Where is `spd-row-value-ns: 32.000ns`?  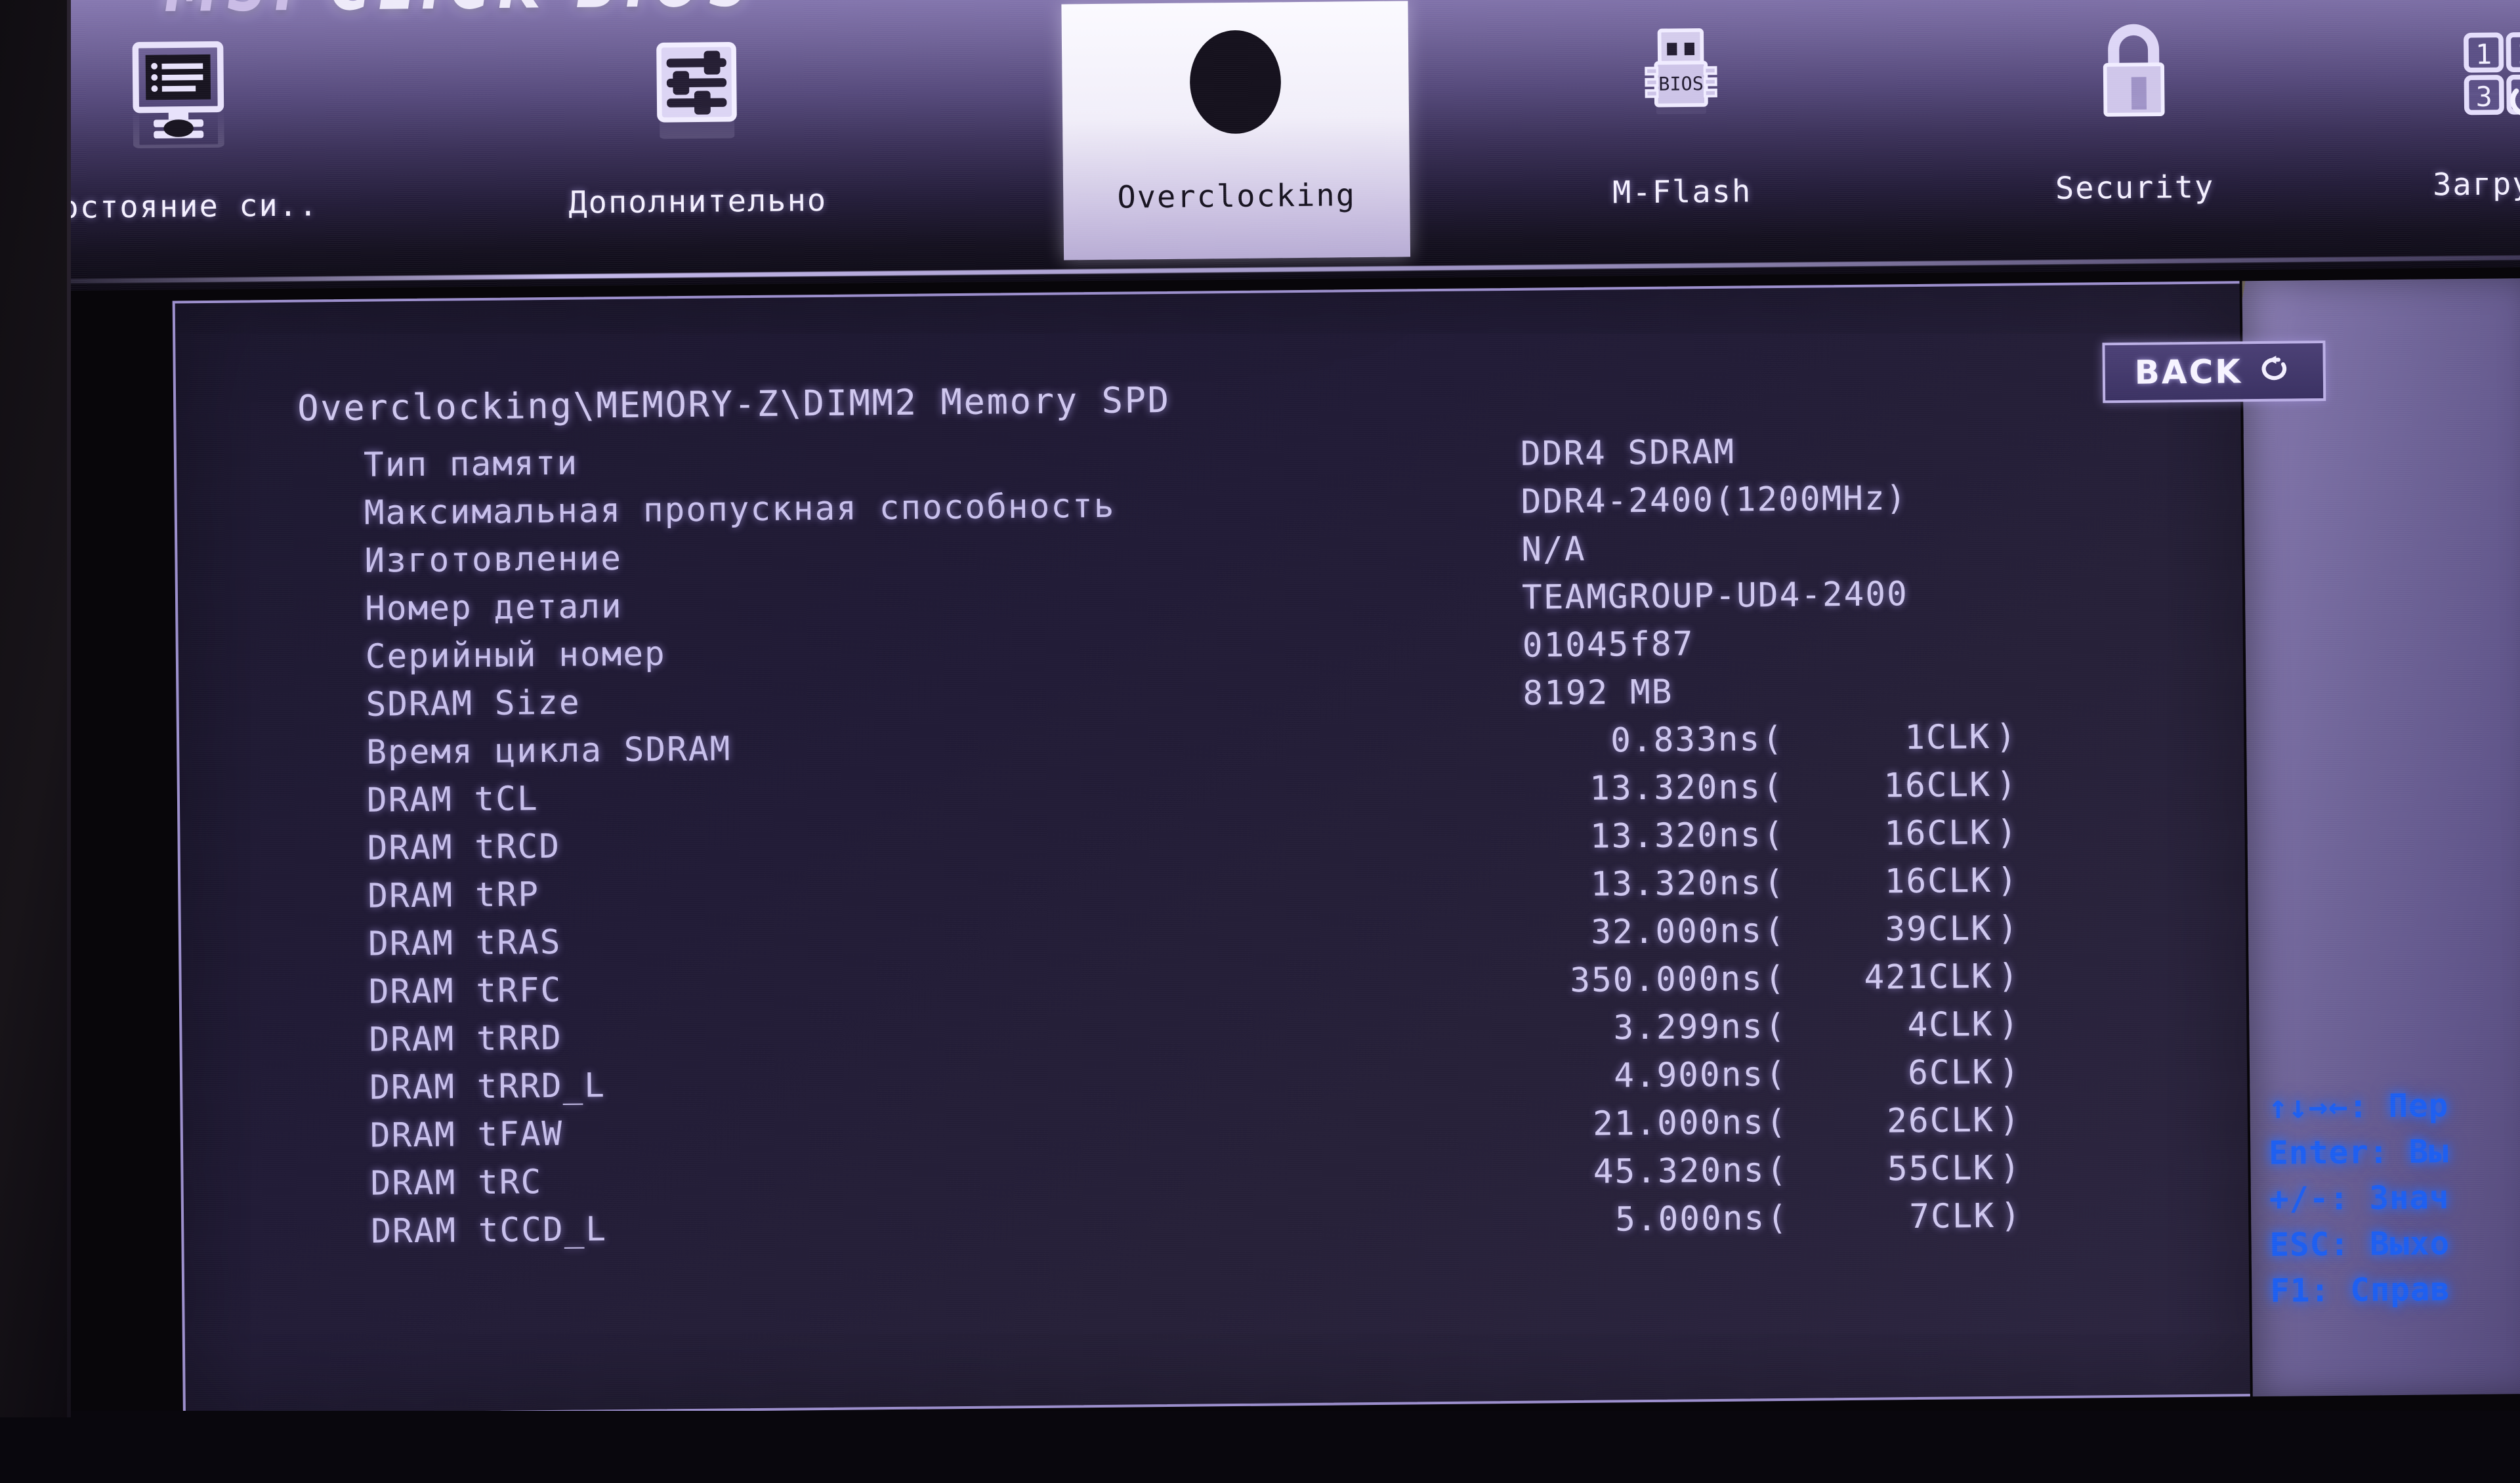 spd-row-value-ns: 32.000ns is located at coordinates (1612, 932).